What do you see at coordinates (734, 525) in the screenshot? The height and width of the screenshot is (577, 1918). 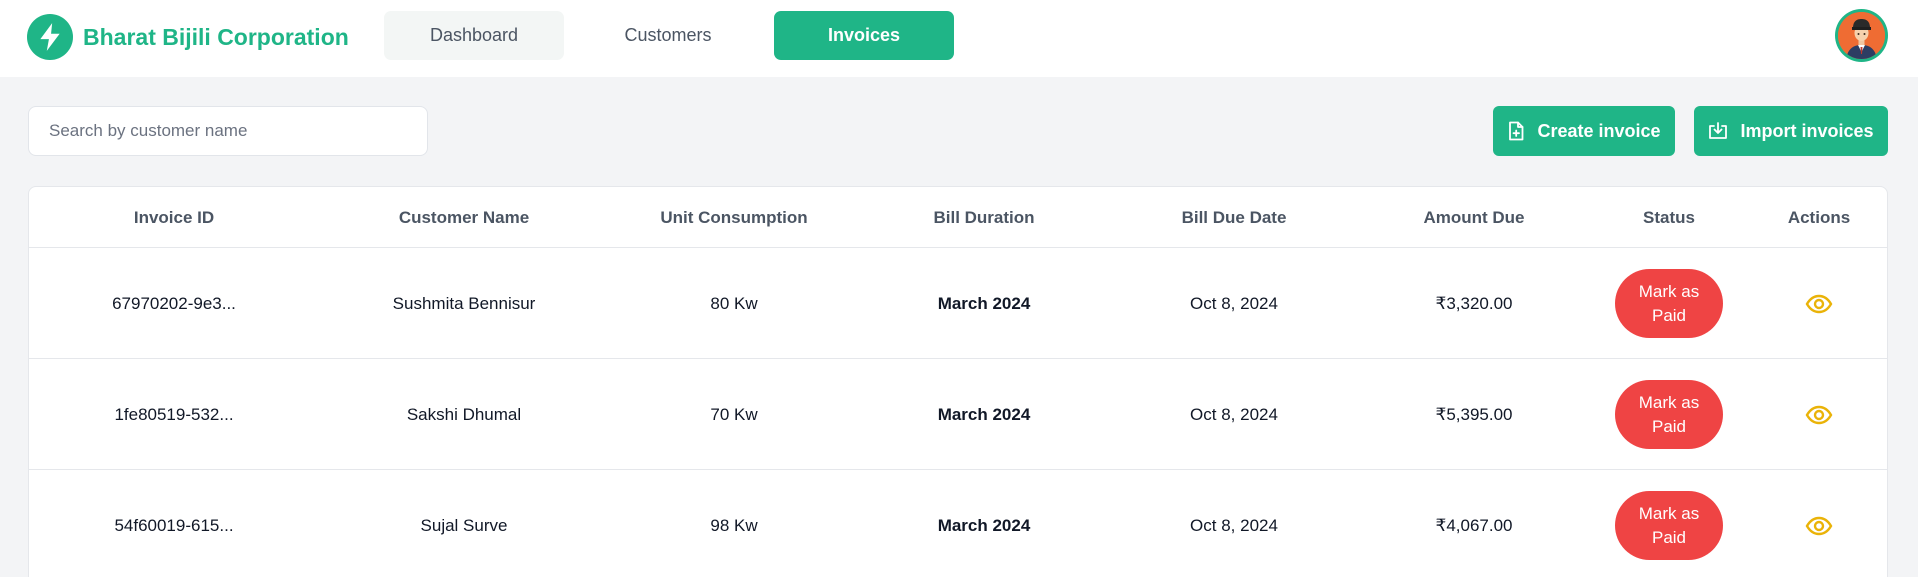 I see `unit-consumption: 98 Kw` at bounding box center [734, 525].